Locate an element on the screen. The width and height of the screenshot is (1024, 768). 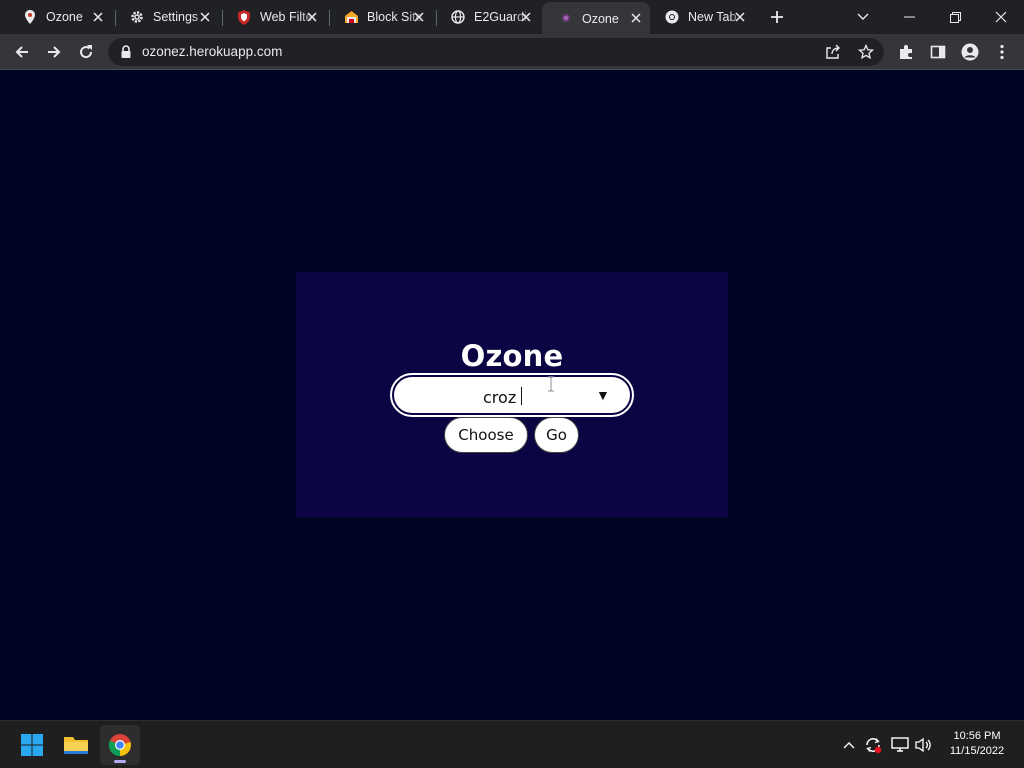
volume-tray-icon is located at coordinates (924, 745).